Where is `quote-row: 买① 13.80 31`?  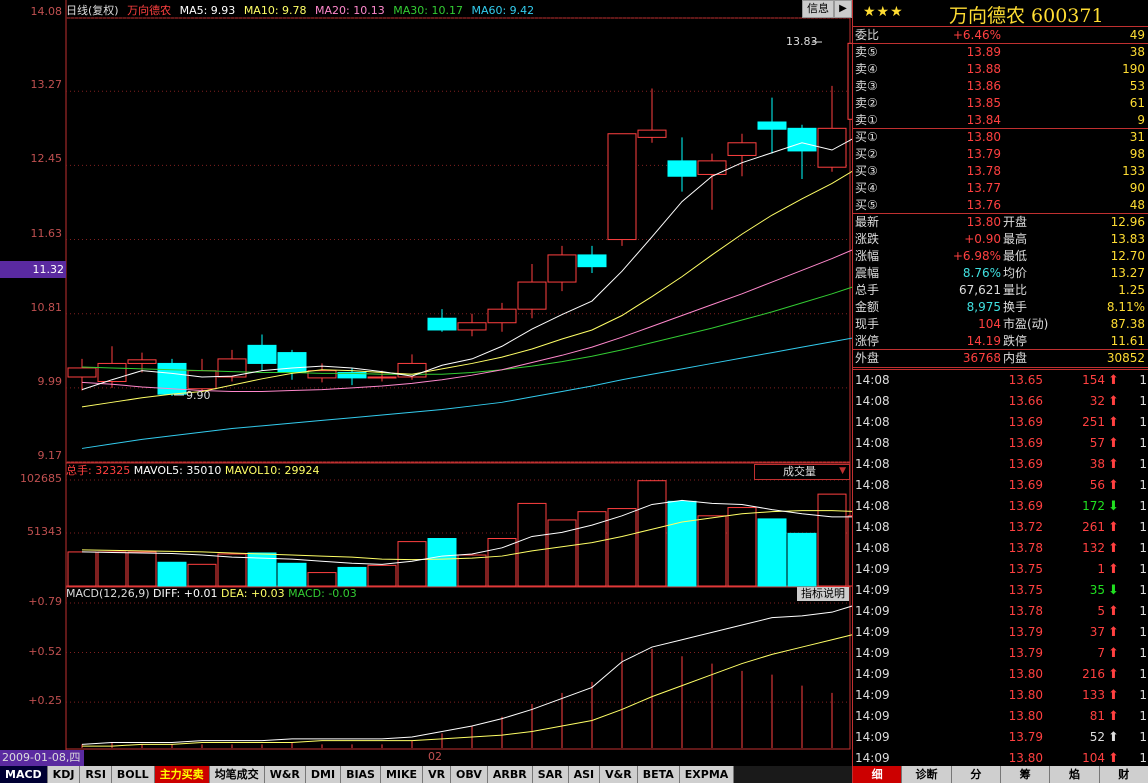
quote-row: 买① 13.80 31 is located at coordinates (1000, 137).